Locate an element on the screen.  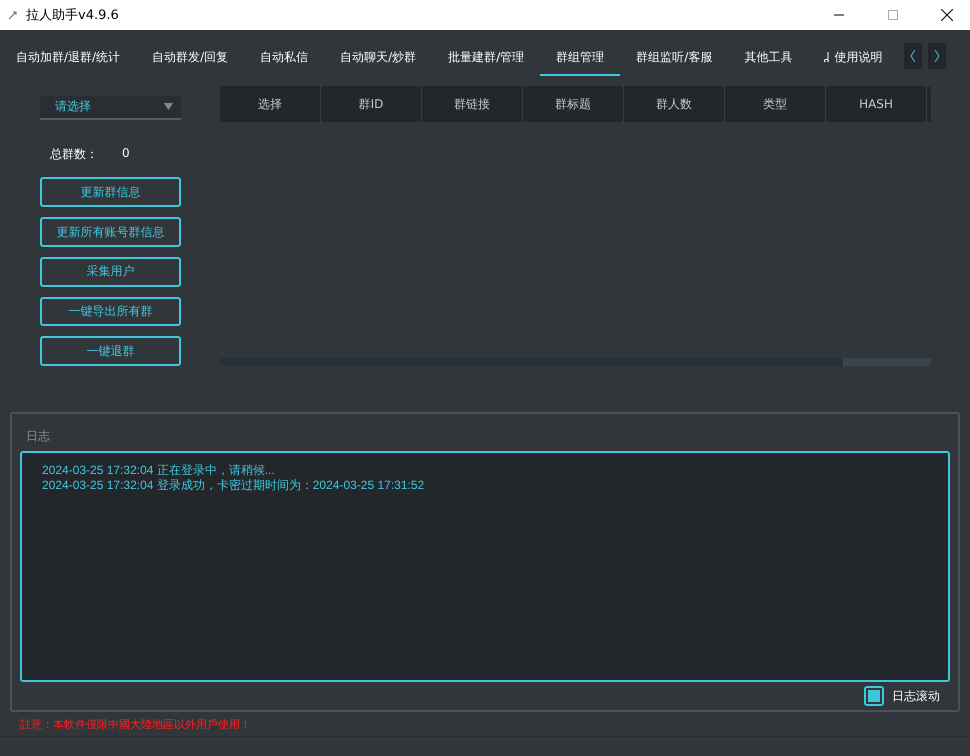
maximize-icon is located at coordinates (893, 15).